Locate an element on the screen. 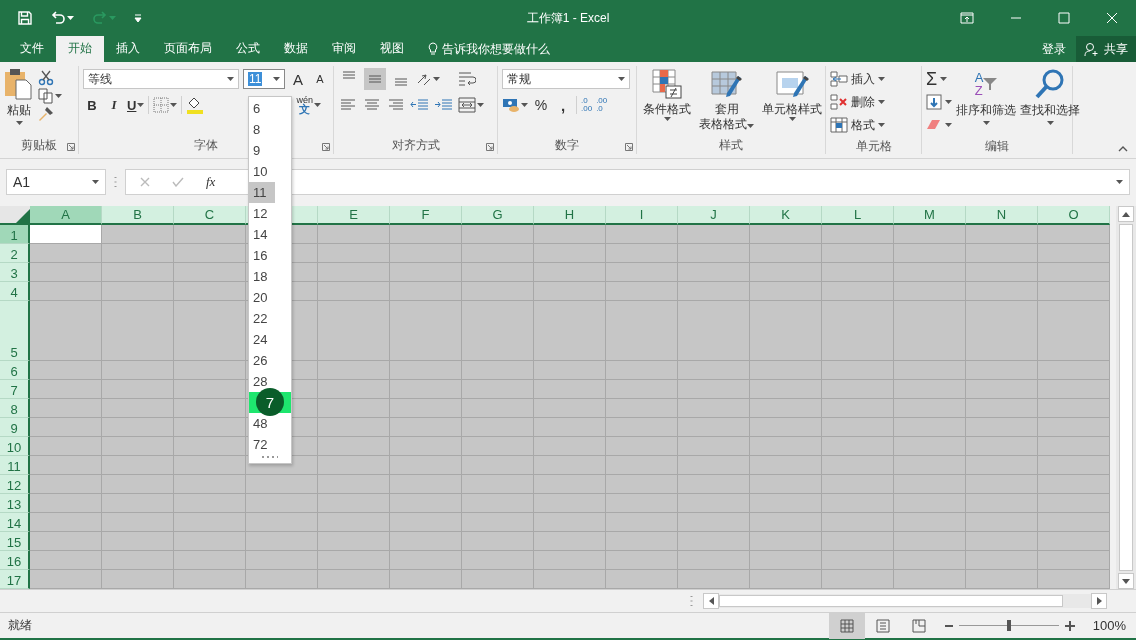  format-painter-icon is located at coordinates (46, 114).